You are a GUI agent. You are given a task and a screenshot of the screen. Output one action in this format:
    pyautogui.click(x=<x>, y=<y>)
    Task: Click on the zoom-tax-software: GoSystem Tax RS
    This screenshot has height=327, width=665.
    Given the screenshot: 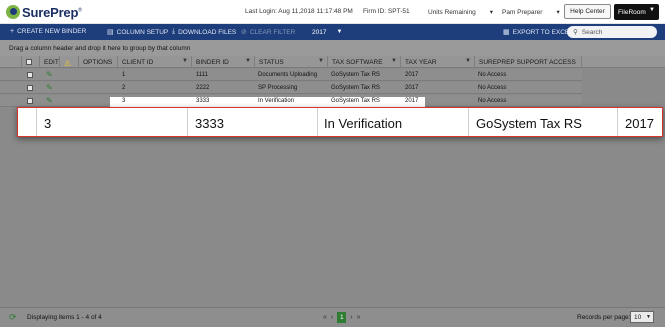 What is the action you would take?
    pyautogui.click(x=529, y=123)
    